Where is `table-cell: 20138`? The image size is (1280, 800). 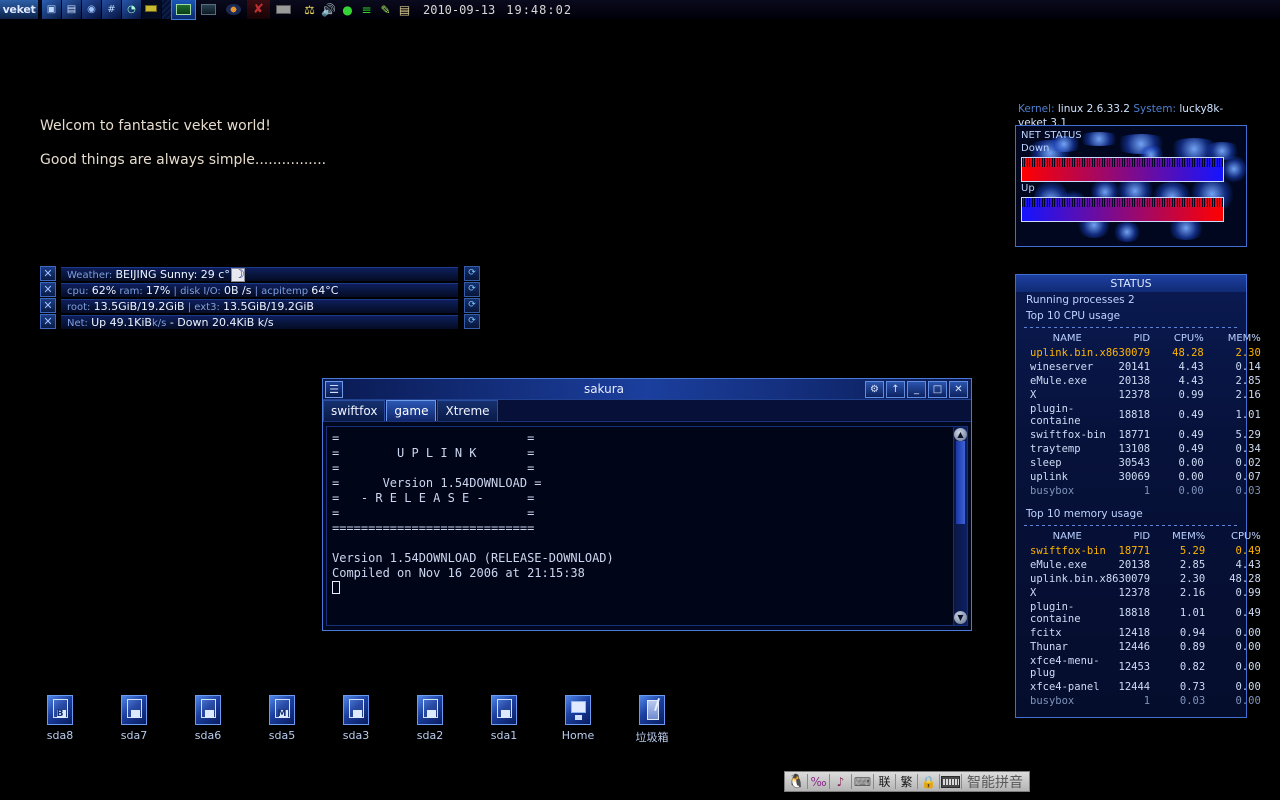
table-cell: 20138 is located at coordinates (1134, 381).